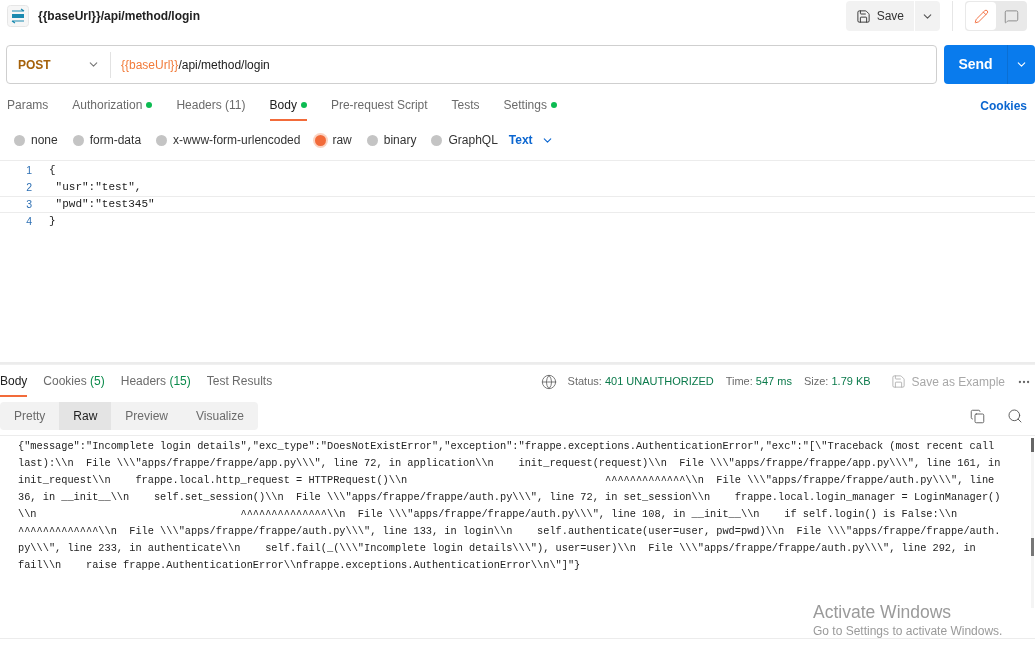 The width and height of the screenshot is (1035, 667). Describe the element at coordinates (239, 381) in the screenshot. I see `response-tab: Test Results` at that location.